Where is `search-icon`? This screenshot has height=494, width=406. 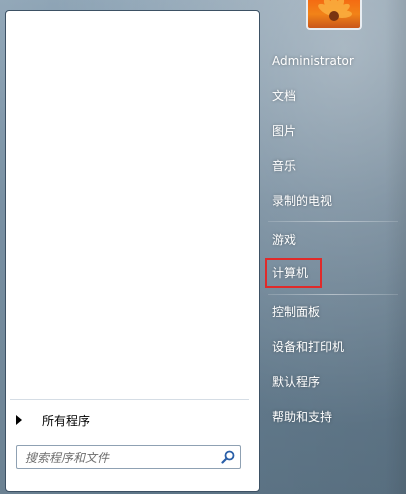 search-icon is located at coordinates (228, 457).